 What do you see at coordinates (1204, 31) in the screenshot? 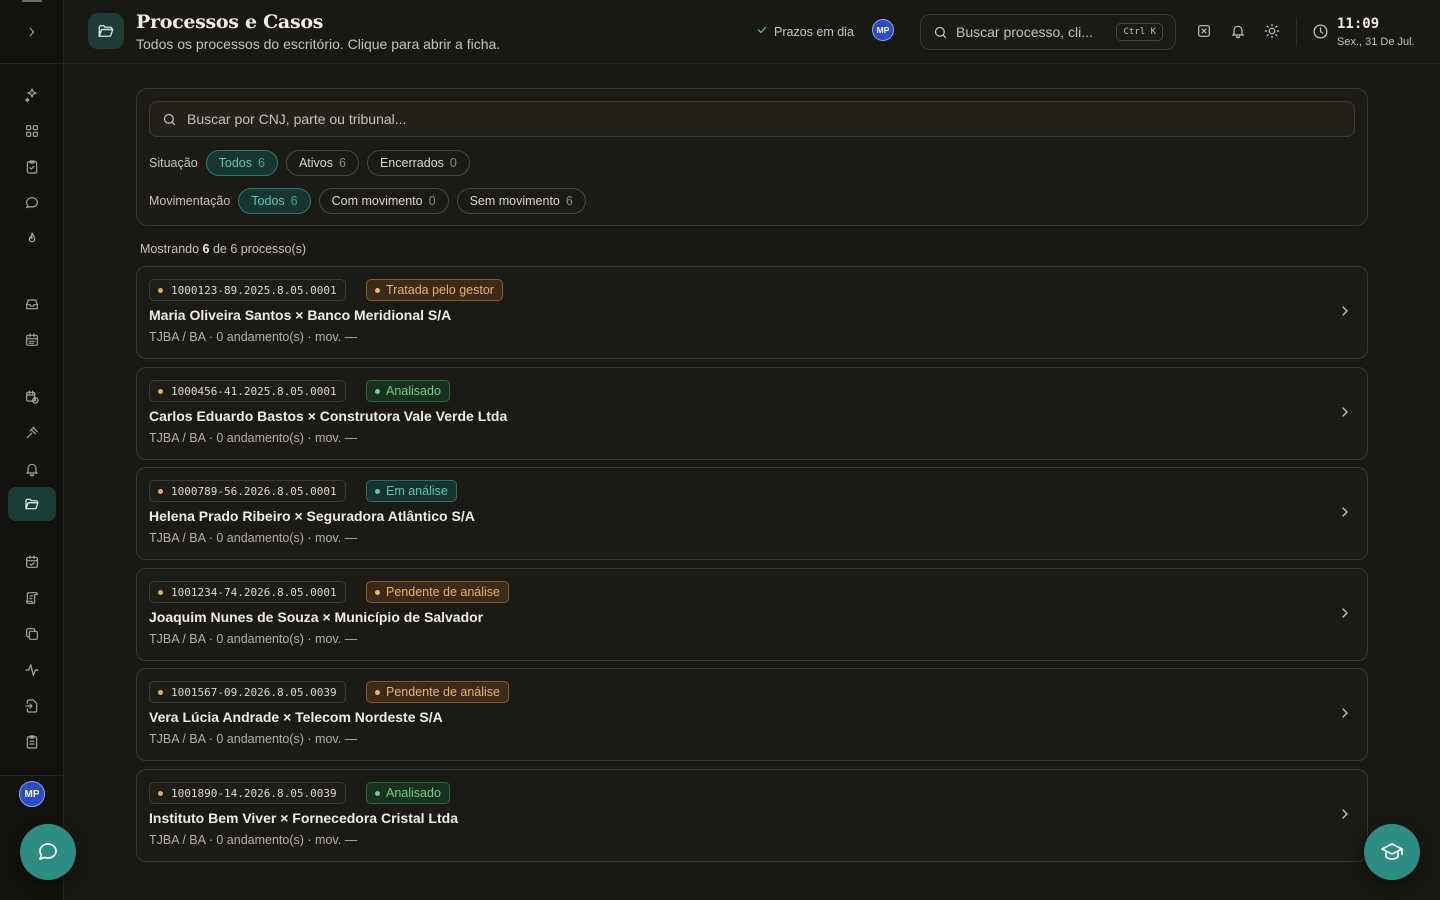
I see `close-square-icon` at bounding box center [1204, 31].